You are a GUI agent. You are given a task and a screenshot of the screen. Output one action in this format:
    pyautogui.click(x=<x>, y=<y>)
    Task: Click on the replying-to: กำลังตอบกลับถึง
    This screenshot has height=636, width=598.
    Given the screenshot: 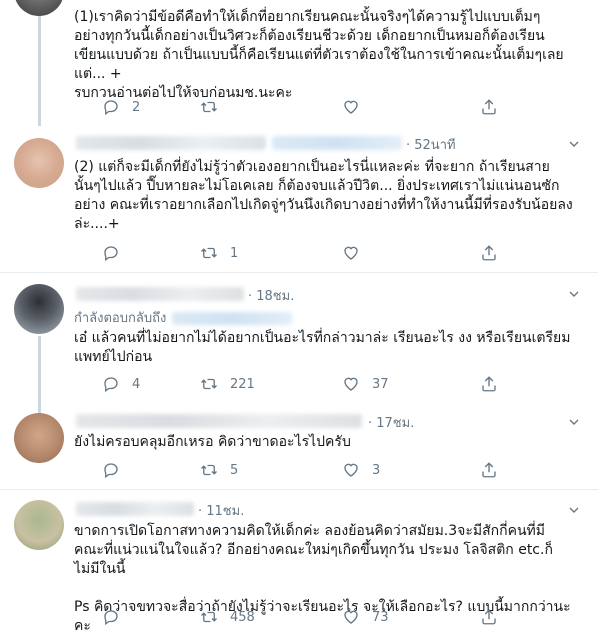 What is the action you would take?
    pyautogui.click(x=183, y=317)
    